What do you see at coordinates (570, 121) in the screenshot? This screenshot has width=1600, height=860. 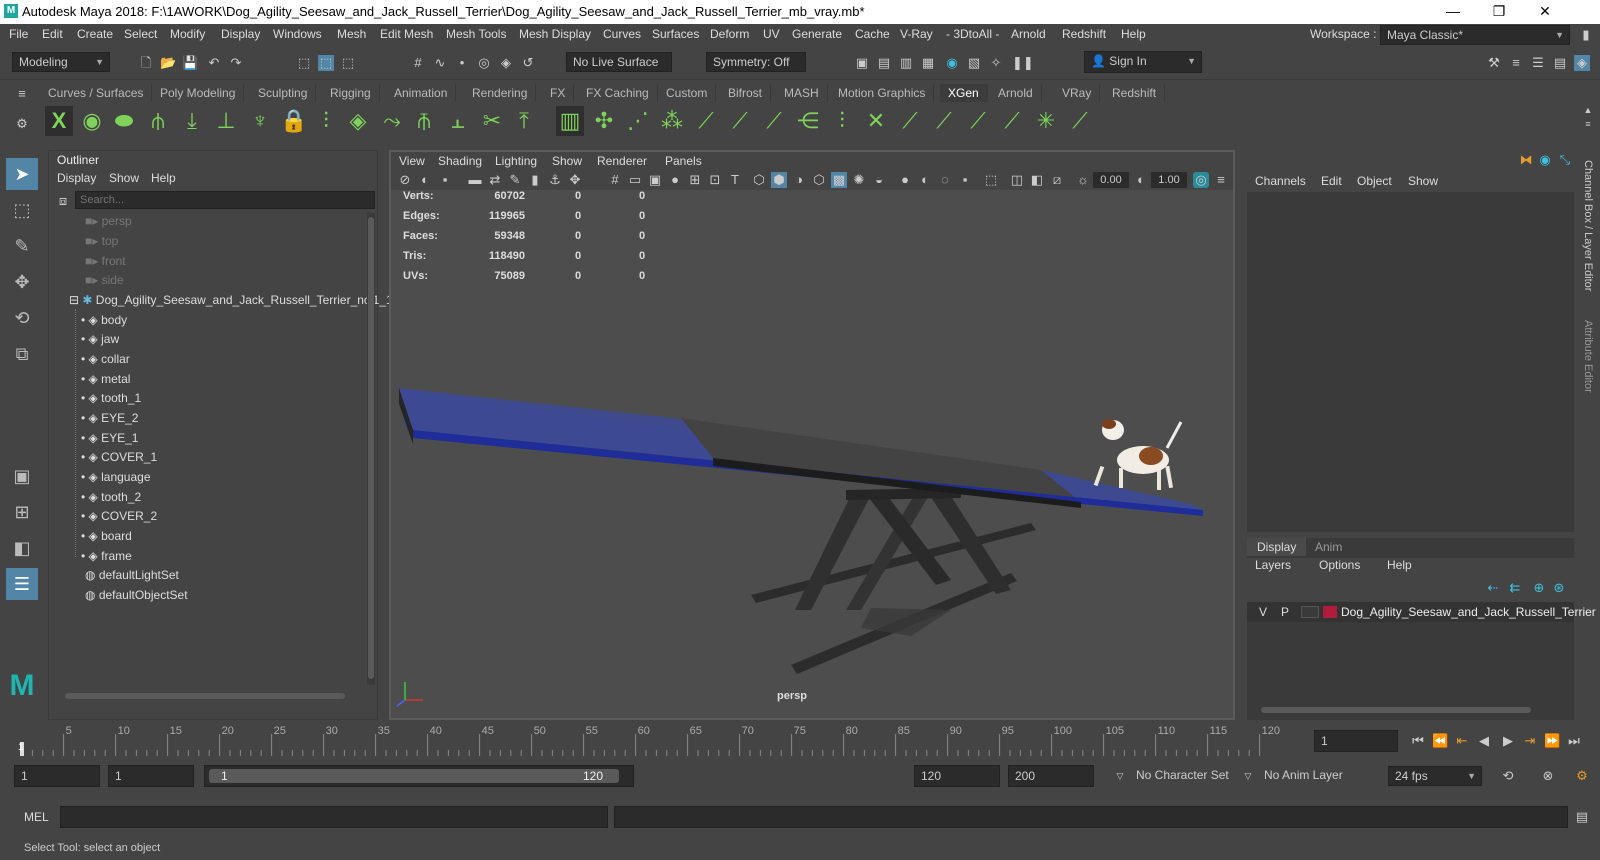 I see `xgen-grid-icon: ▥` at bounding box center [570, 121].